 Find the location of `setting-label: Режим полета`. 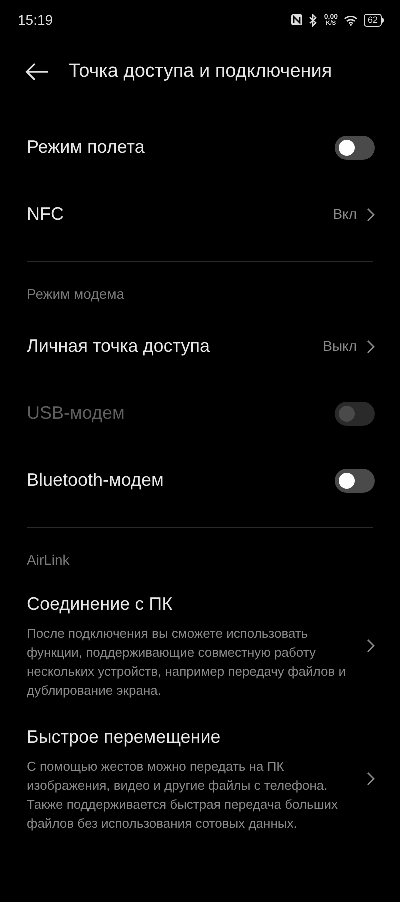

setting-label: Режим полета is located at coordinates (86, 147).